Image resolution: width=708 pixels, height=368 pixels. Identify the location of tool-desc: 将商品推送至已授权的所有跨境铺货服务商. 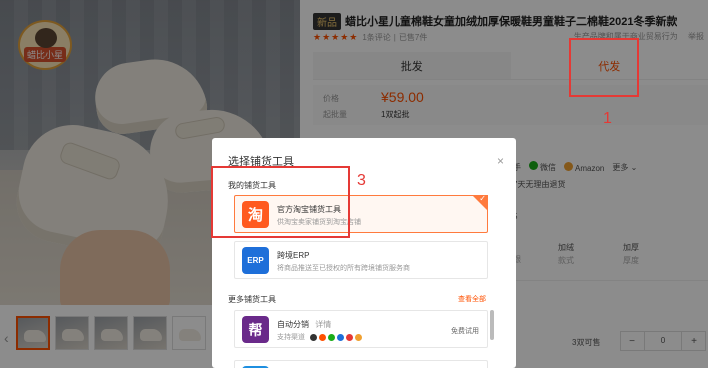
(343, 268).